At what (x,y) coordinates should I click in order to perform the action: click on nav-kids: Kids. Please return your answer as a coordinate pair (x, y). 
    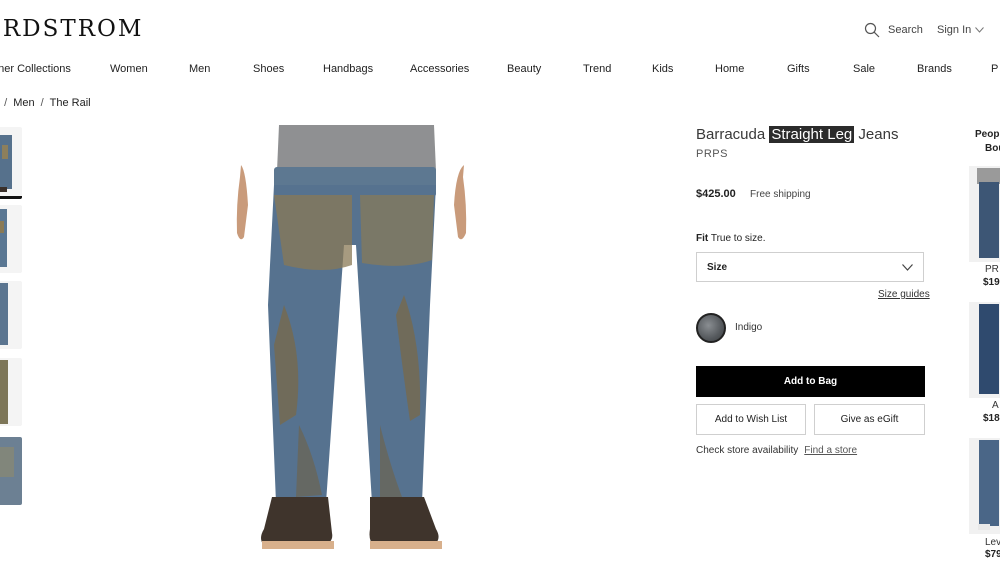
    Looking at the image, I should click on (662, 69).